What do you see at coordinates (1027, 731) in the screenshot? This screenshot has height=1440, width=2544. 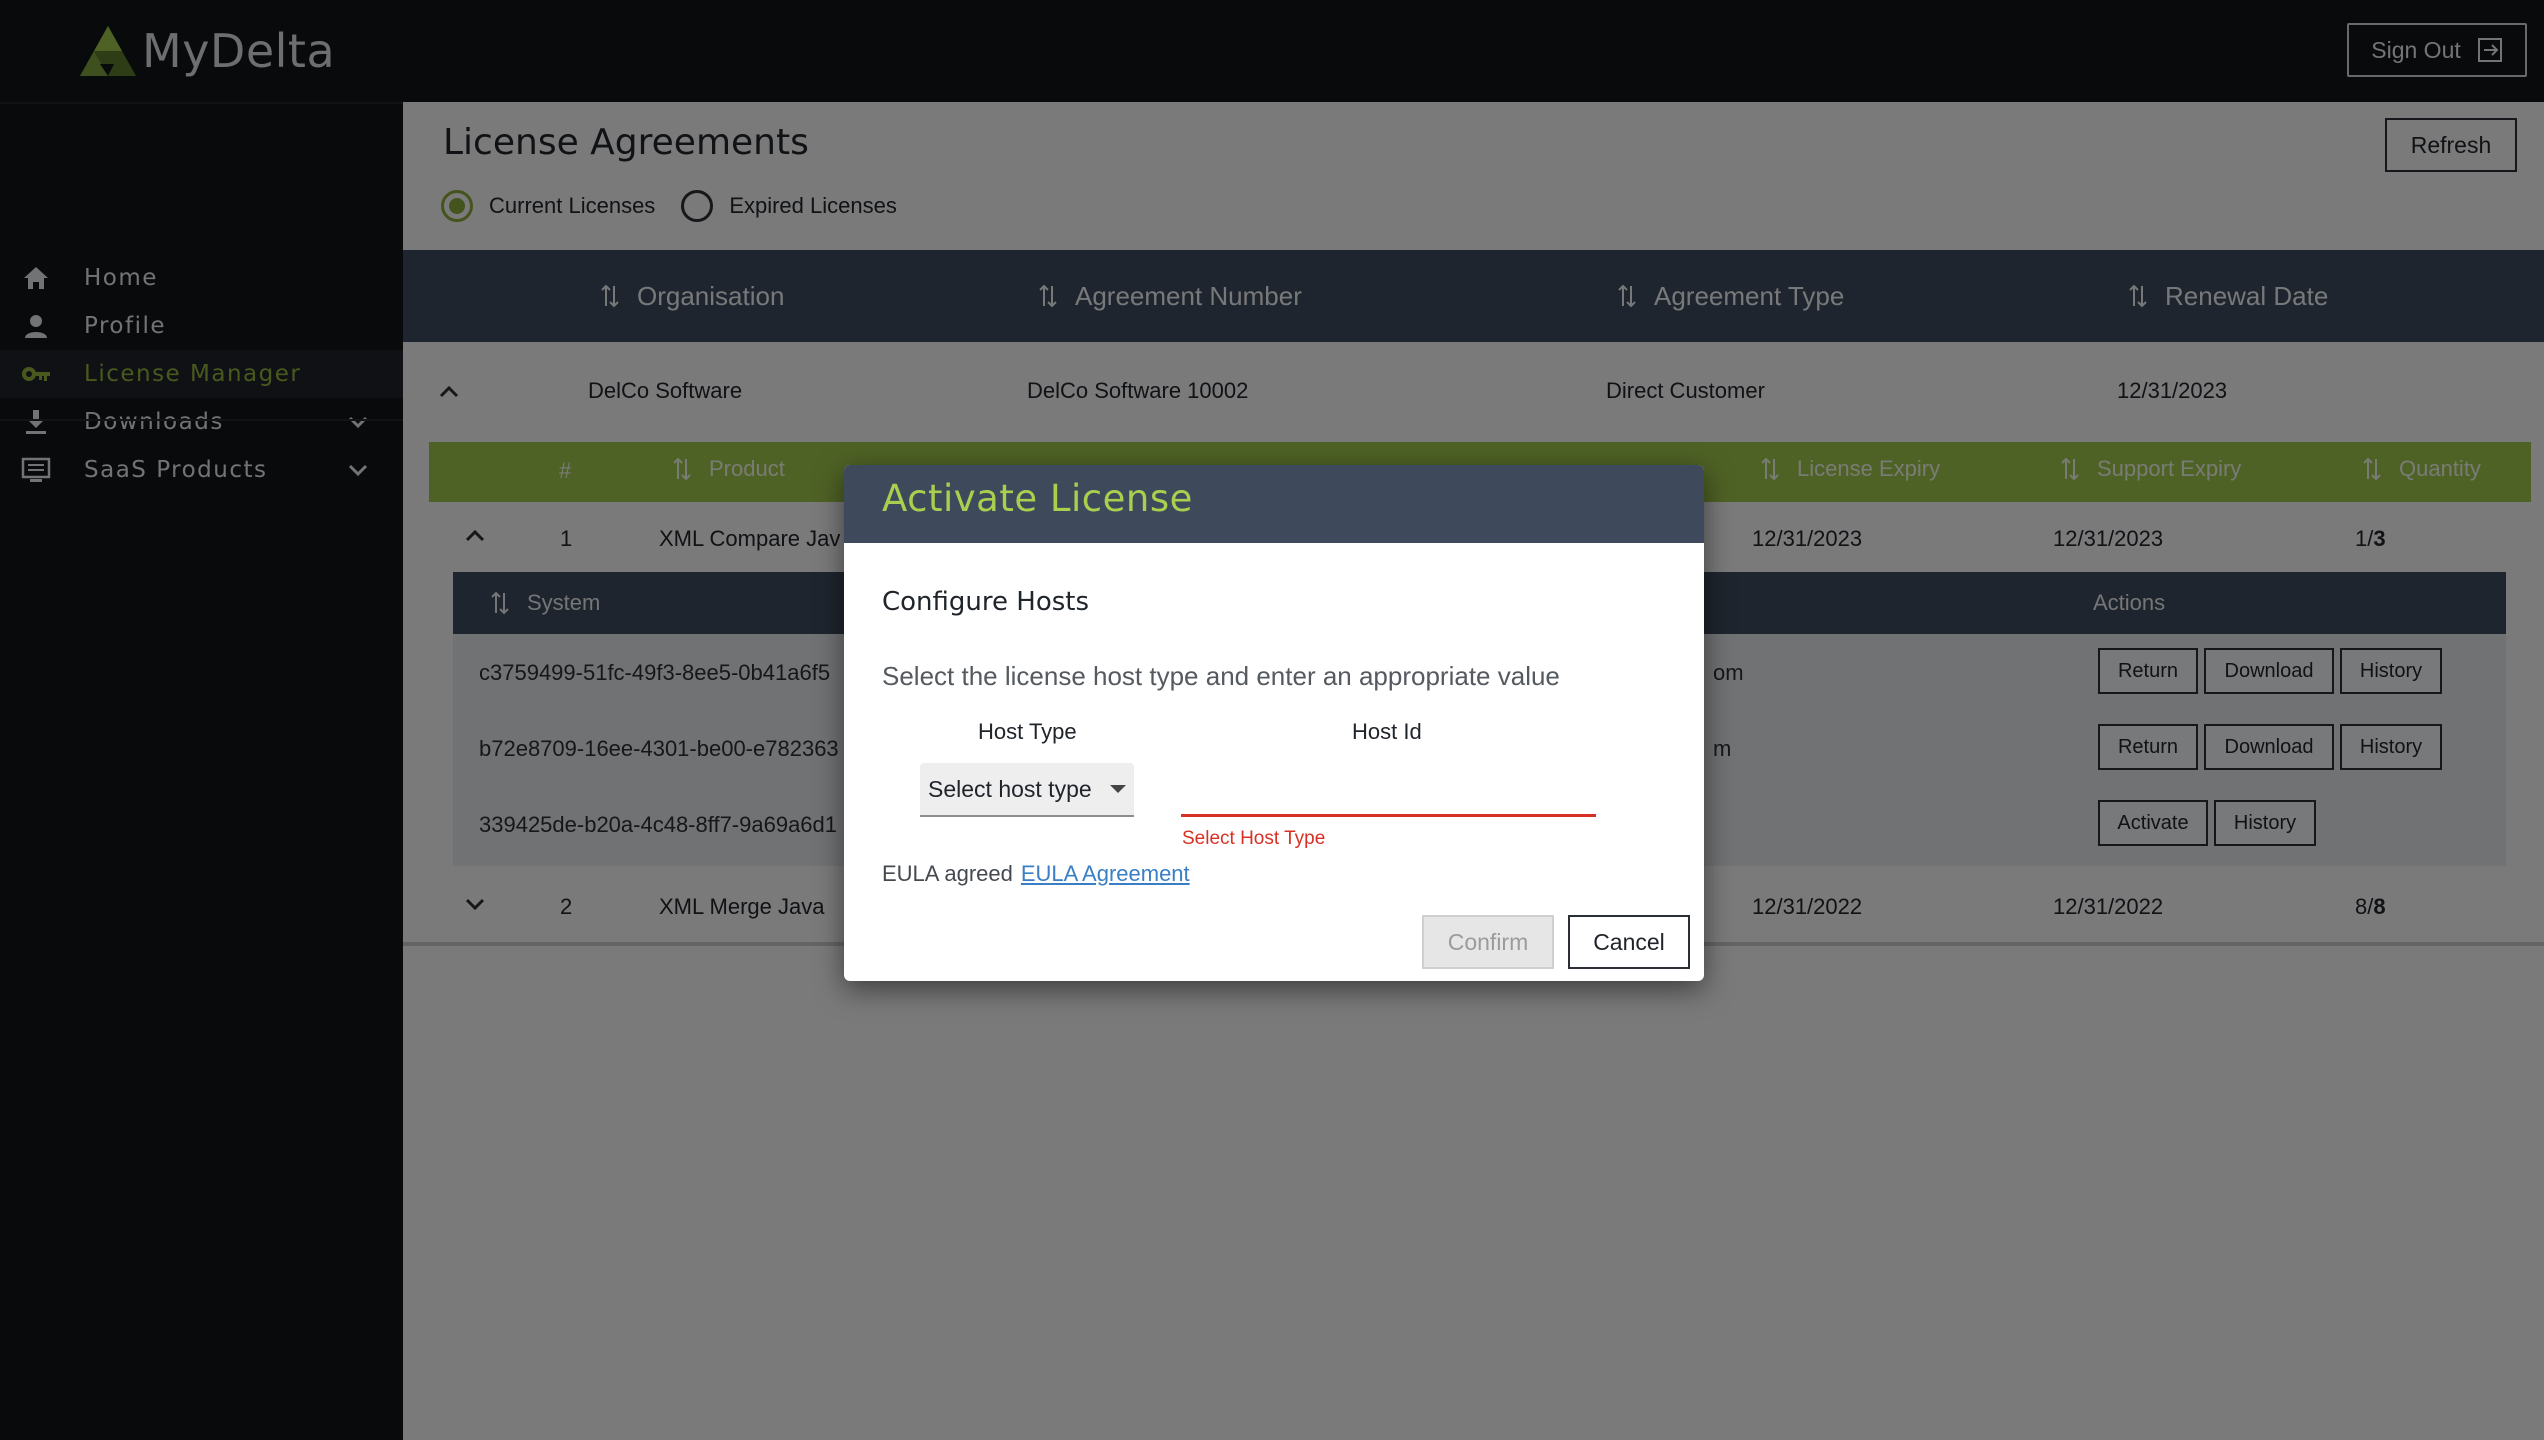 I see `host-type-label: Host Type` at bounding box center [1027, 731].